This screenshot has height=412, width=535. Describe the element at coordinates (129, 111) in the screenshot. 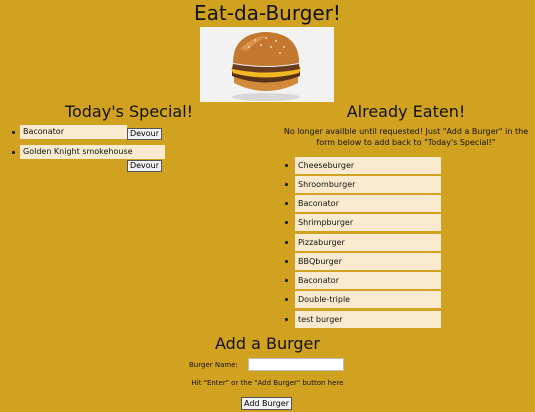

I see `special-heading: Today's Special!` at that location.